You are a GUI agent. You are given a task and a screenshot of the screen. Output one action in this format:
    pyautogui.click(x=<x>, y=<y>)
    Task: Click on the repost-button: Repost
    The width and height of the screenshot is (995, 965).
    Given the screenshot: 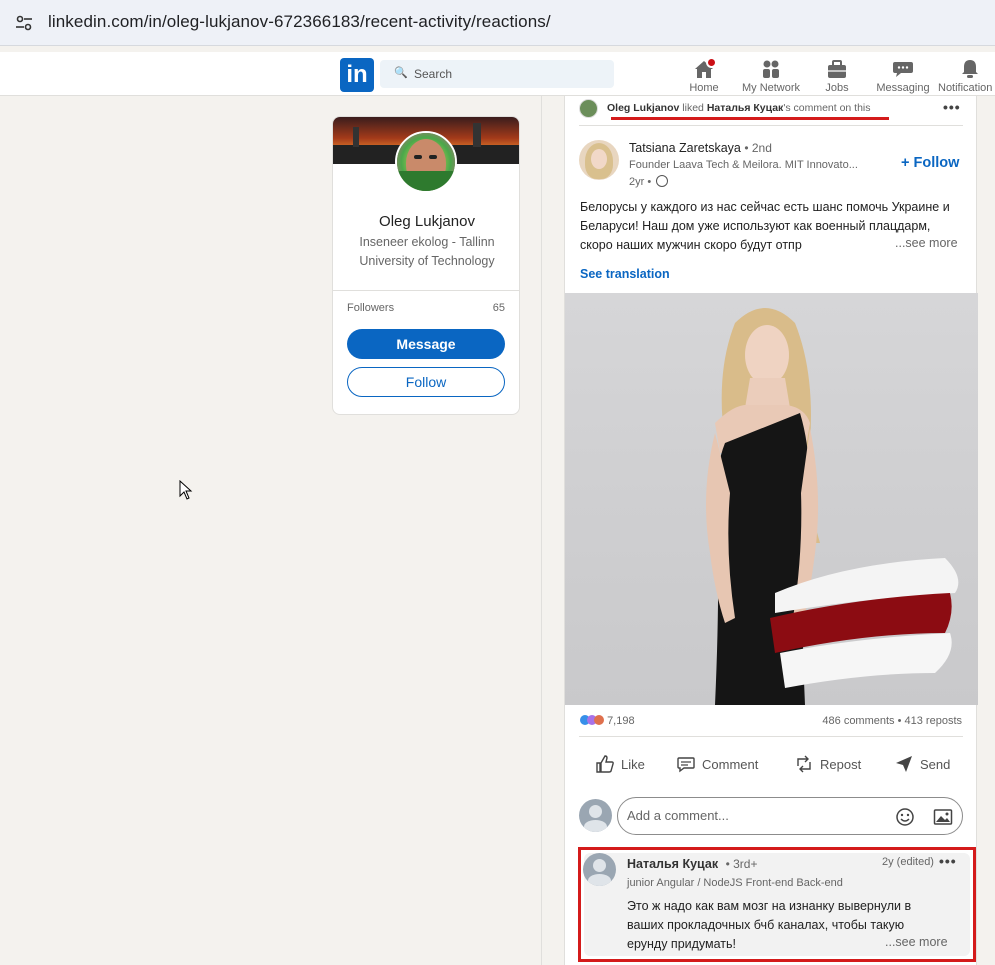 What is the action you would take?
    pyautogui.click(x=827, y=764)
    